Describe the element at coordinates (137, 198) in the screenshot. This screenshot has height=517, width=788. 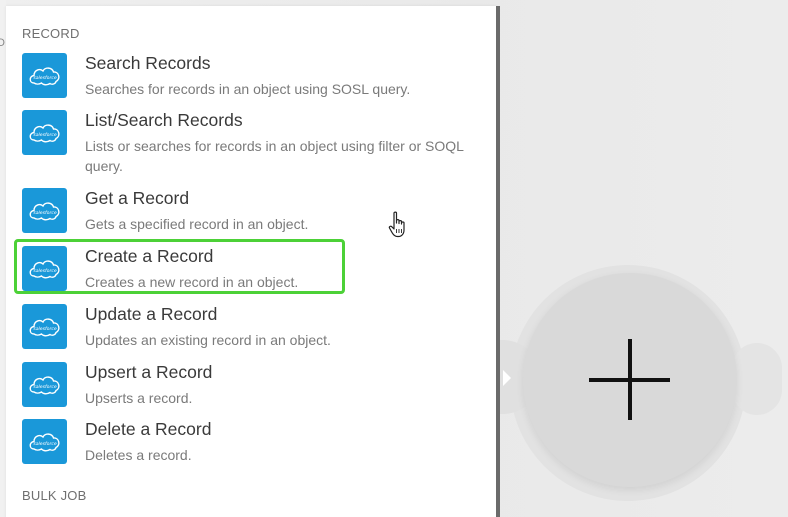
I see `item-title: Get a Record` at that location.